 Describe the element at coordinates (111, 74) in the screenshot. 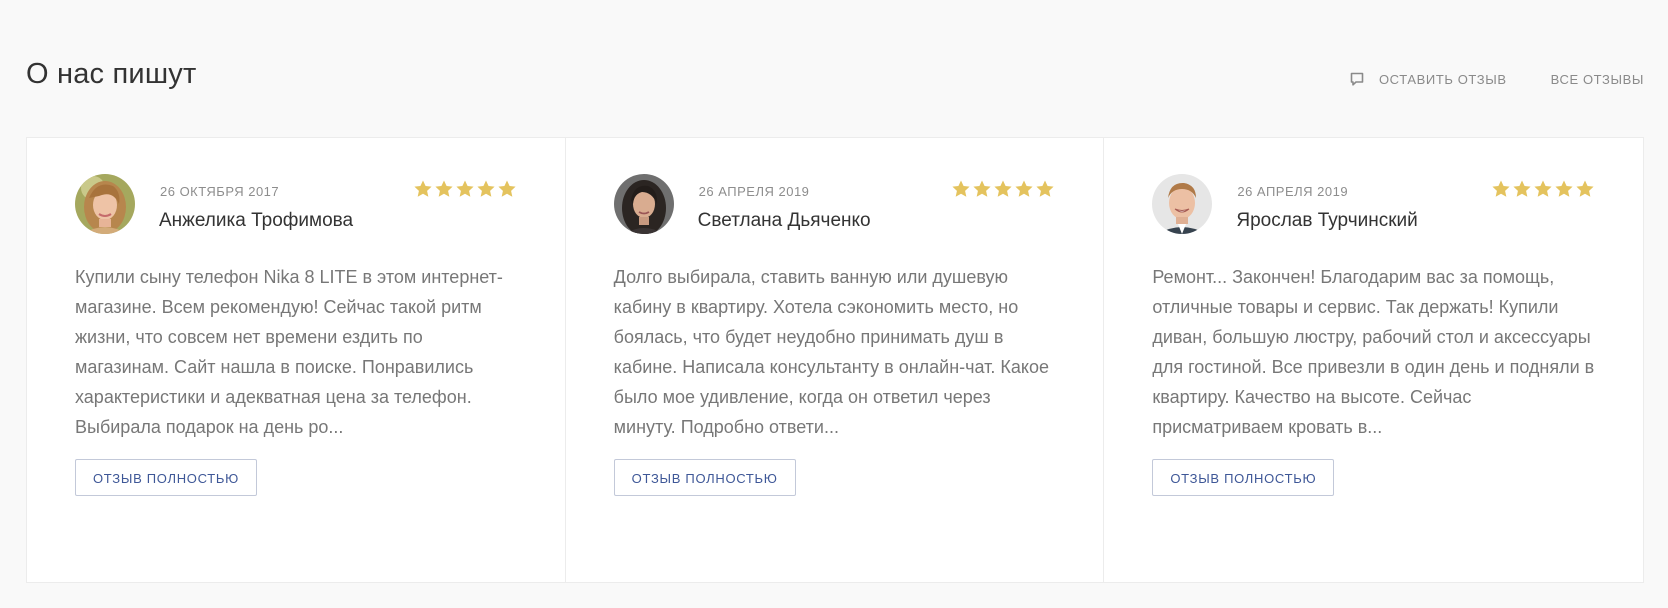

I see `section-title: О нас пишут` at that location.